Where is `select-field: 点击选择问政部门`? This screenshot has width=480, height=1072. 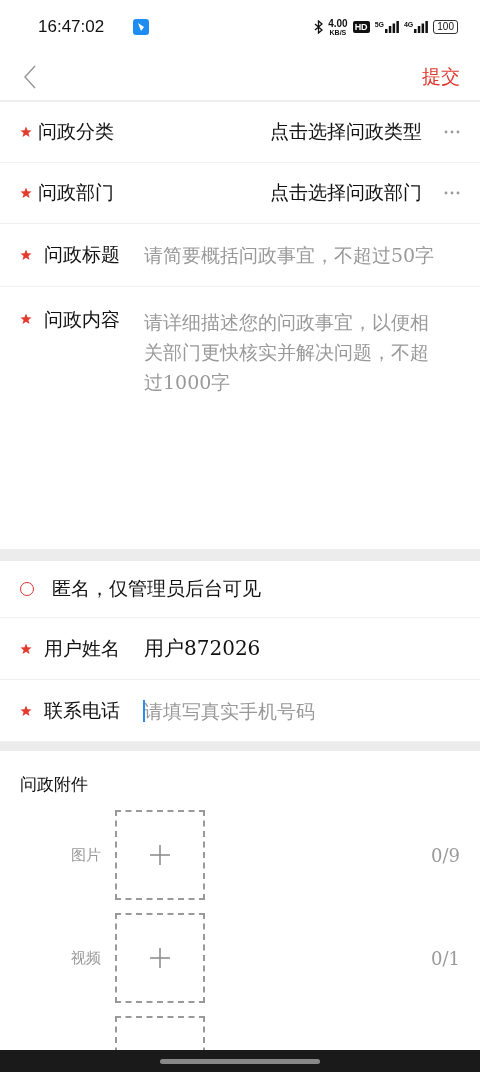 select-field: 点击选择问政部门 is located at coordinates (346, 193).